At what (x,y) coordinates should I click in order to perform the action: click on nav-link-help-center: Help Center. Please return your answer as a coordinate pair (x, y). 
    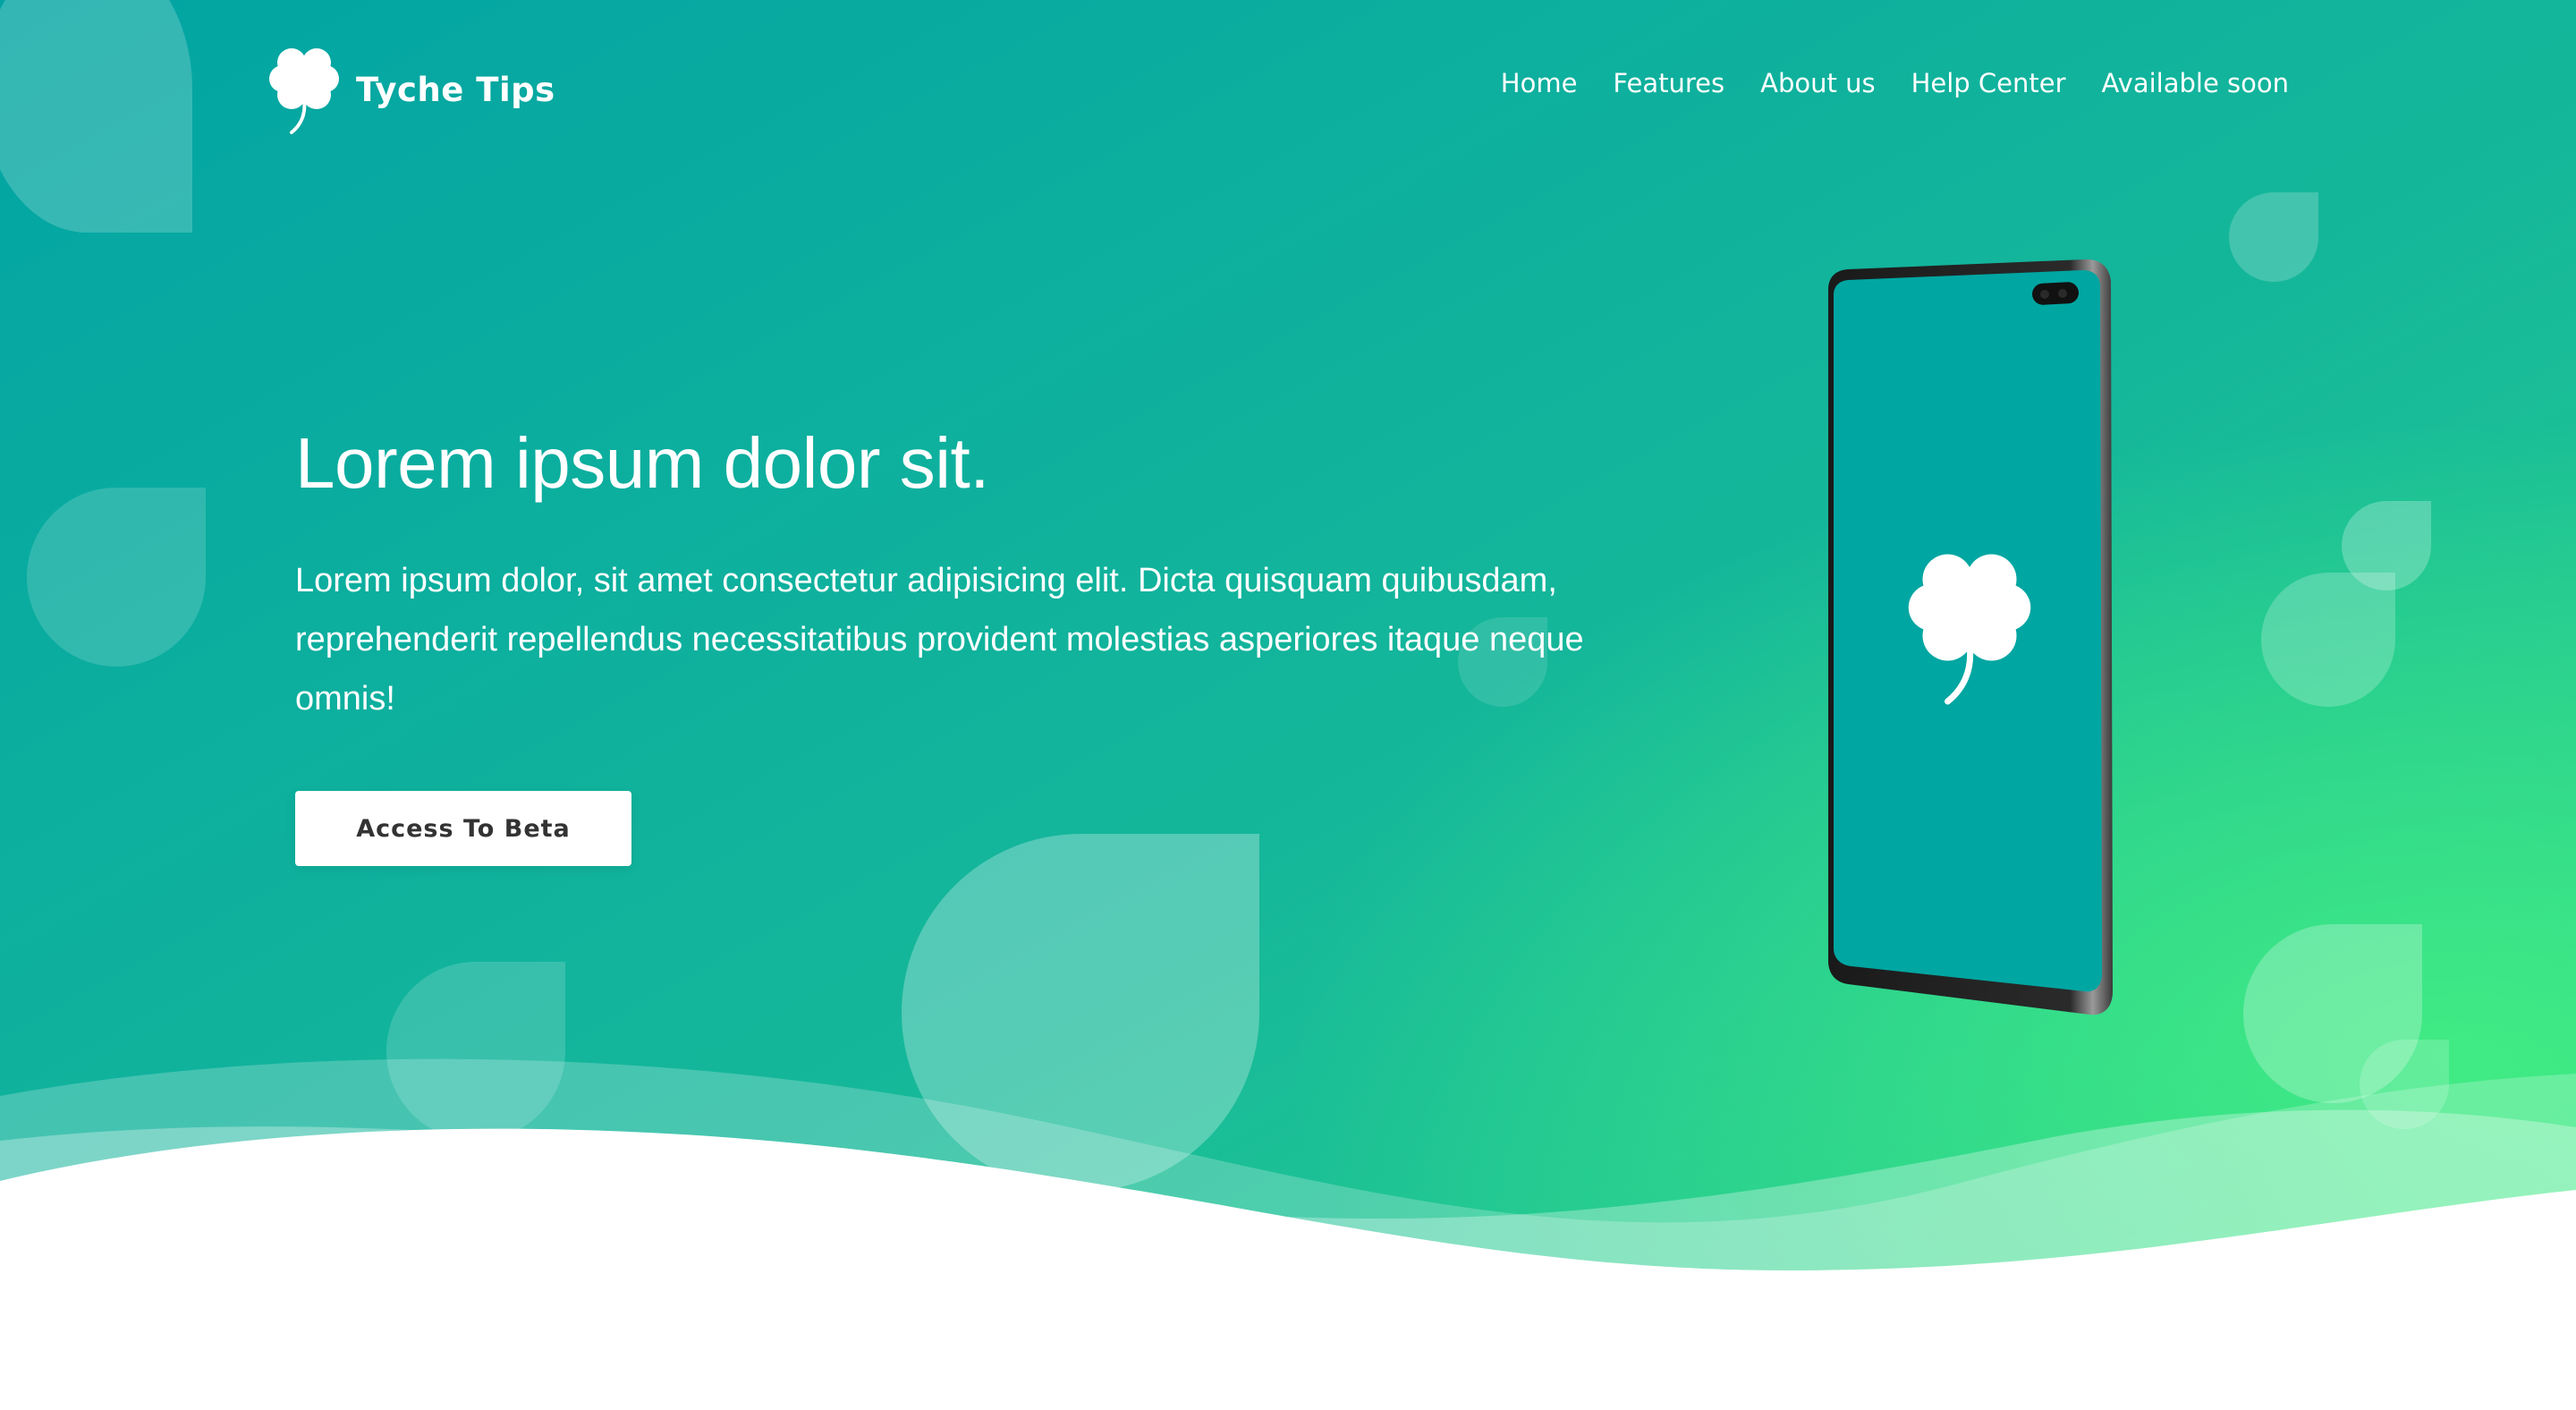
    Looking at the image, I should click on (1988, 83).